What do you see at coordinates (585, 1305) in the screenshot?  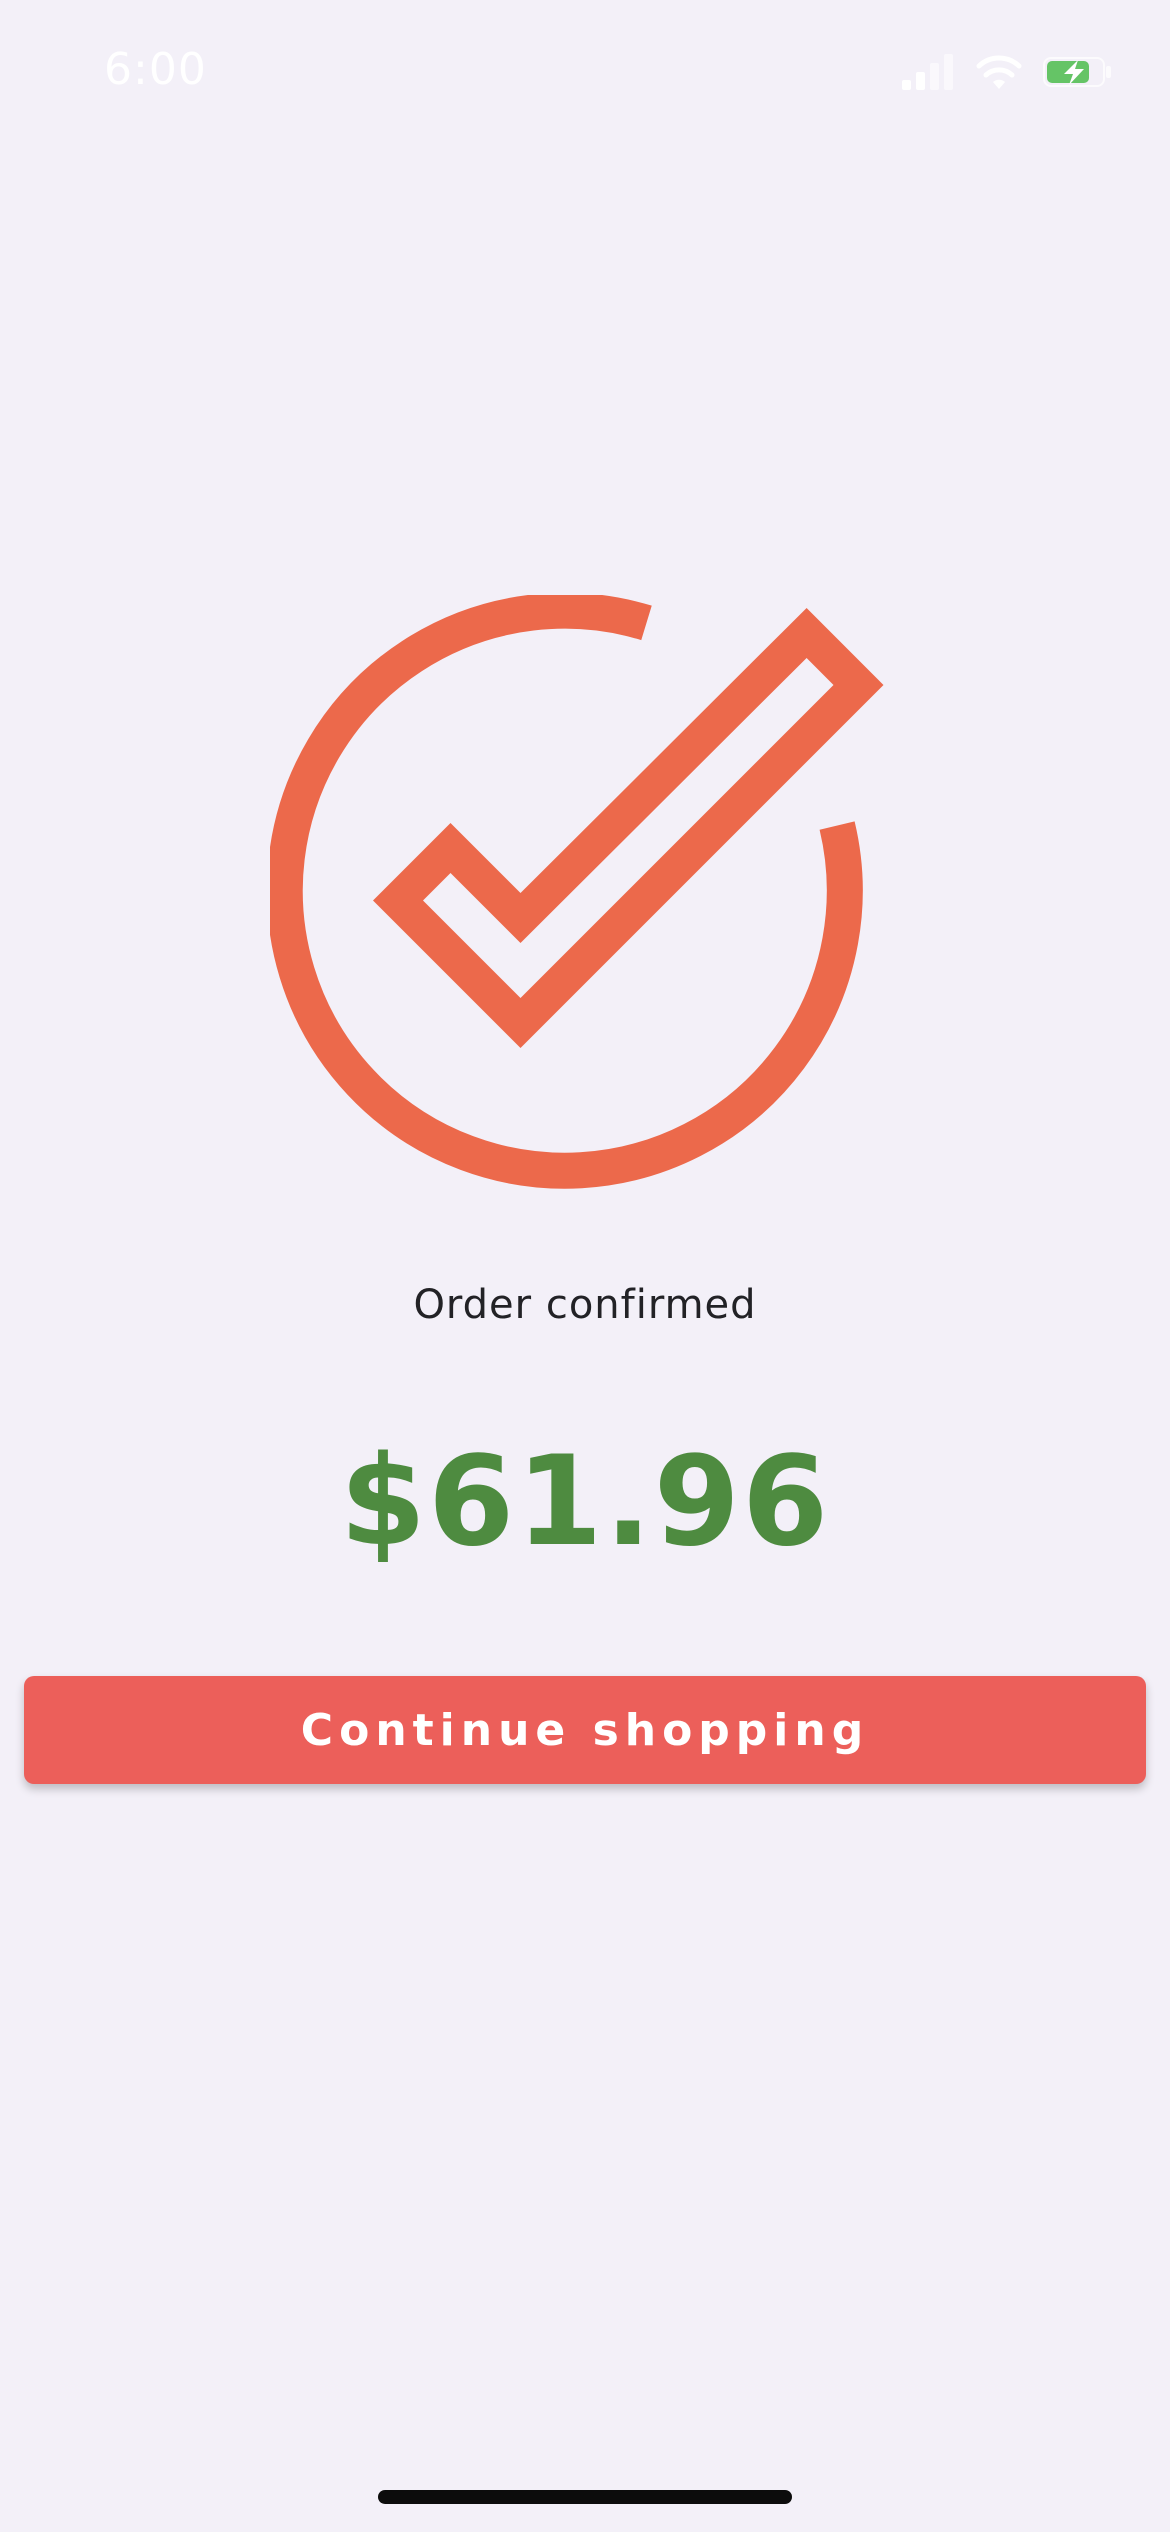 I see `order-confirmed-title: Order confirmed` at bounding box center [585, 1305].